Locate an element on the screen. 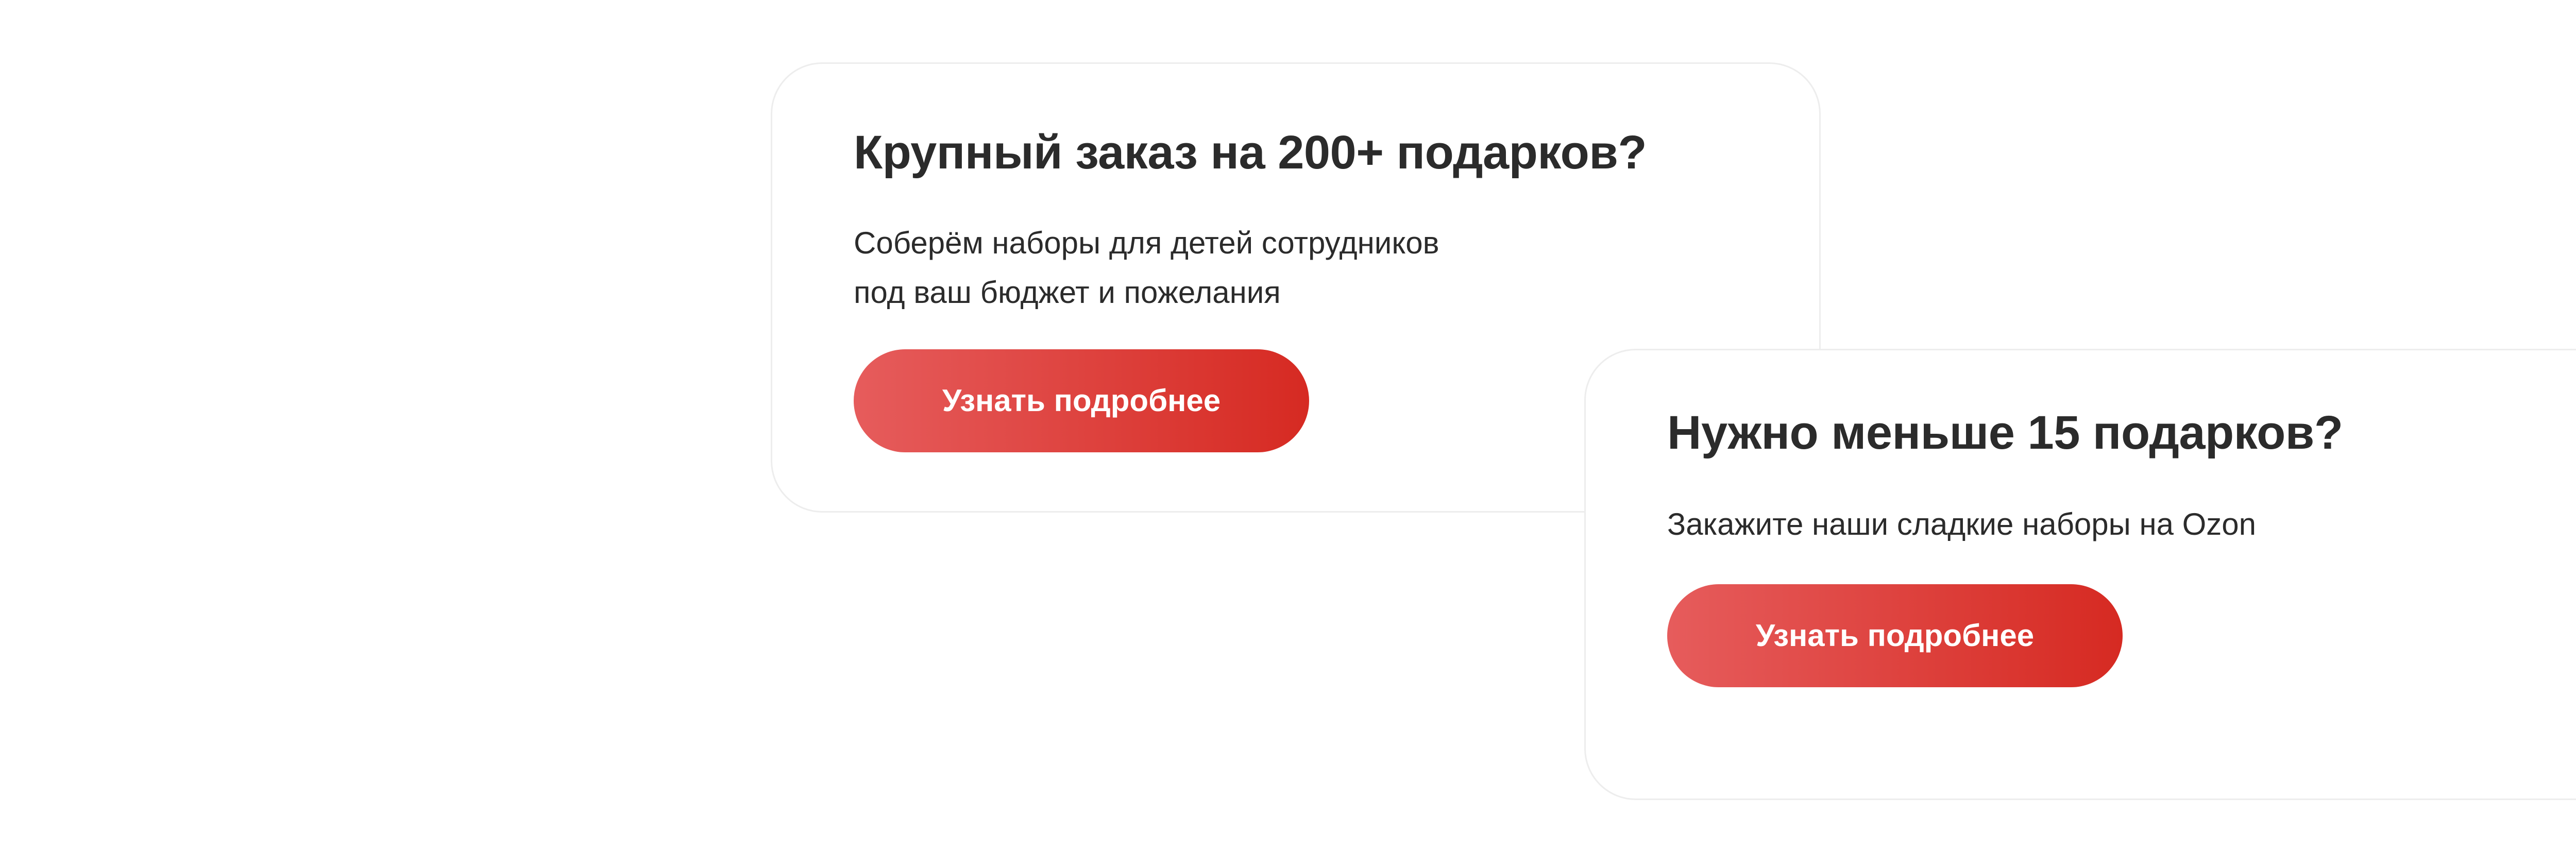 This screenshot has height=849, width=2576. small-order-learn-more-button: Узнать подробнее is located at coordinates (1895, 635).